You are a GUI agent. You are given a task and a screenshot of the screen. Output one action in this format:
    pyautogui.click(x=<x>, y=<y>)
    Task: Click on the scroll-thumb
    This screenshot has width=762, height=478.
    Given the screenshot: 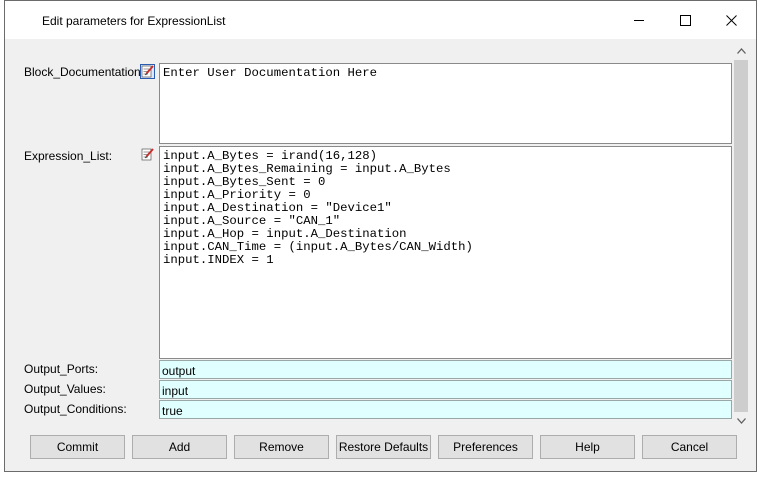 What is the action you would take?
    pyautogui.click(x=741, y=236)
    